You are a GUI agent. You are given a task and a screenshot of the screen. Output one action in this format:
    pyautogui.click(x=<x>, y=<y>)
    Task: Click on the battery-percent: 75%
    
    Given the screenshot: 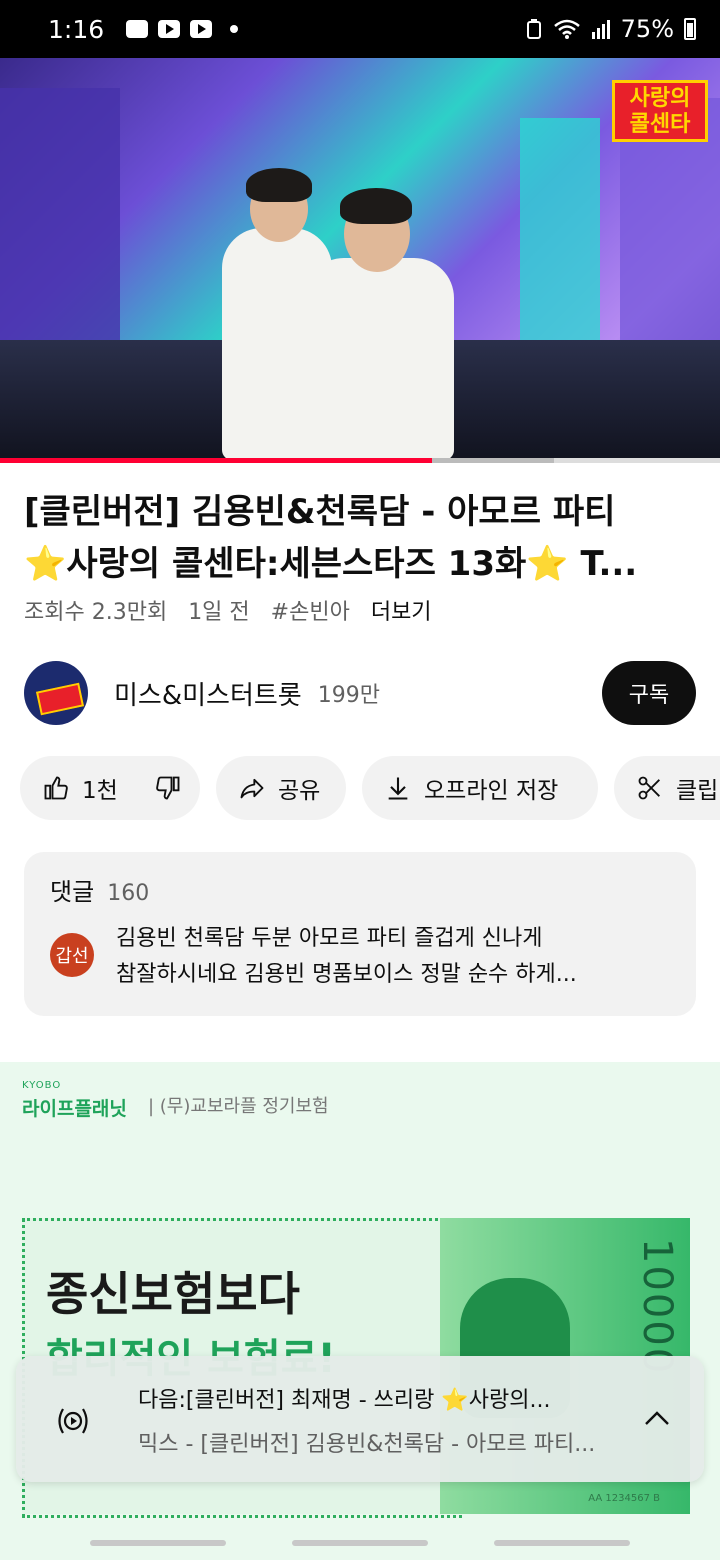 What is the action you would take?
    pyautogui.click(x=647, y=29)
    